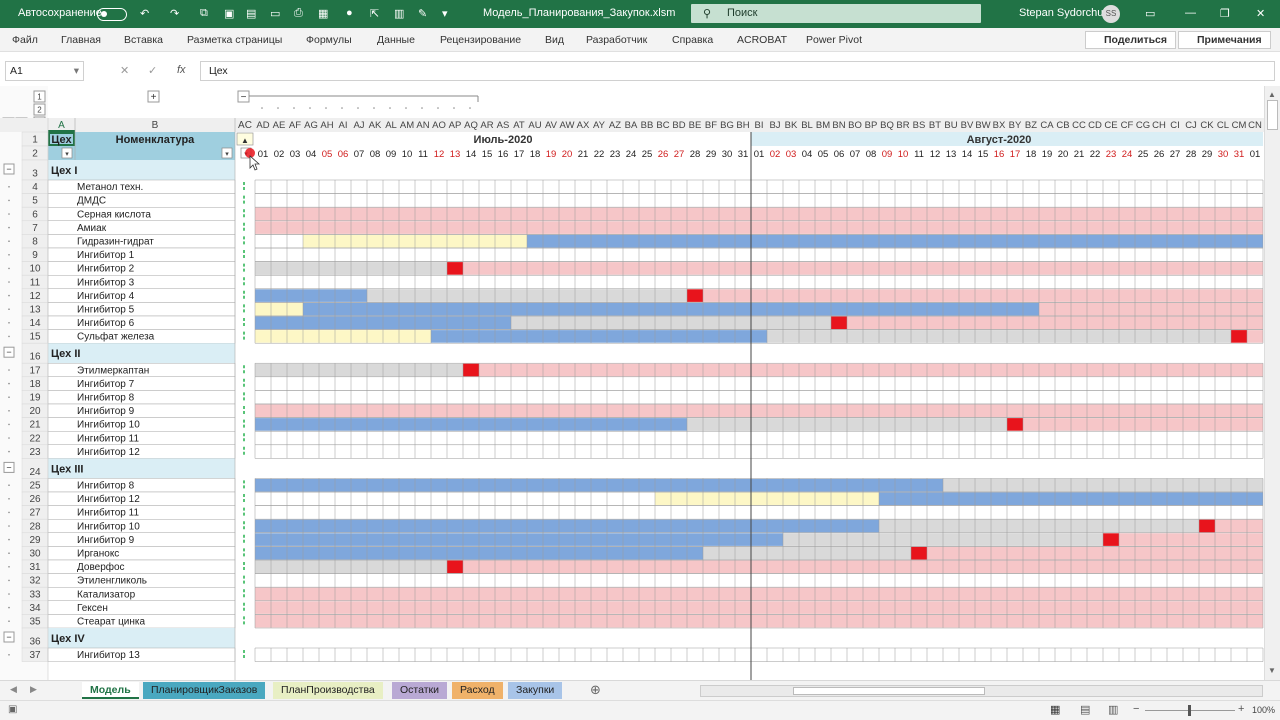  What do you see at coordinates (711, 125) in the screenshot?
I see `column-header: BF` at bounding box center [711, 125].